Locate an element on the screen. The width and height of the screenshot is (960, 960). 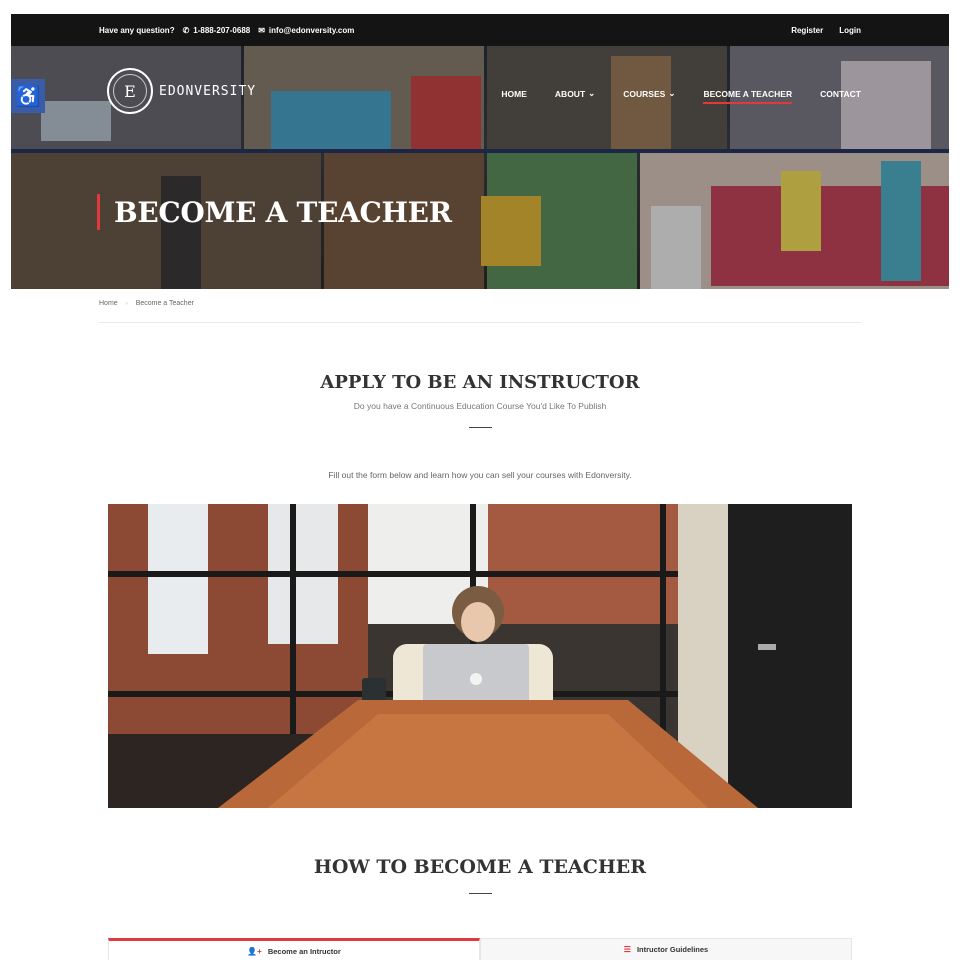
envelope-icon: ✉ is located at coordinates (261, 30).